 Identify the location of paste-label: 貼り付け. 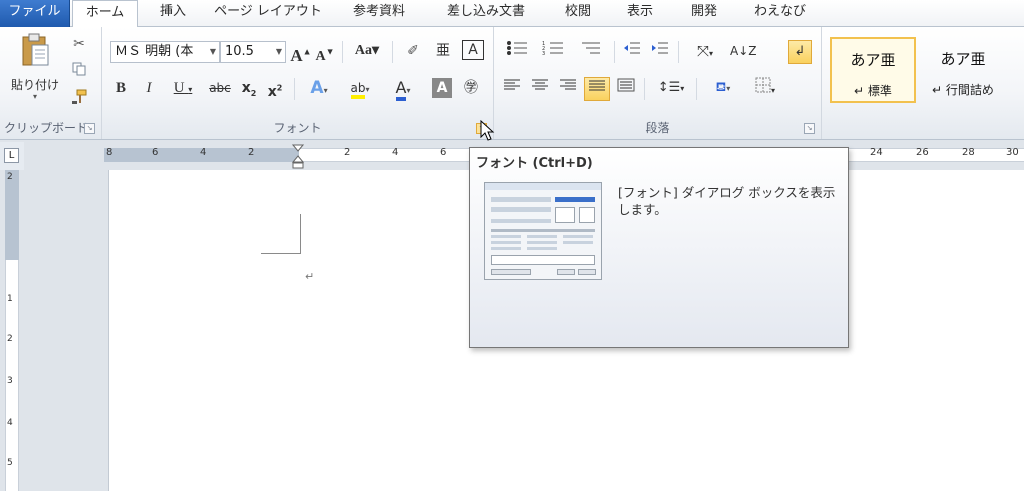
(34, 85).